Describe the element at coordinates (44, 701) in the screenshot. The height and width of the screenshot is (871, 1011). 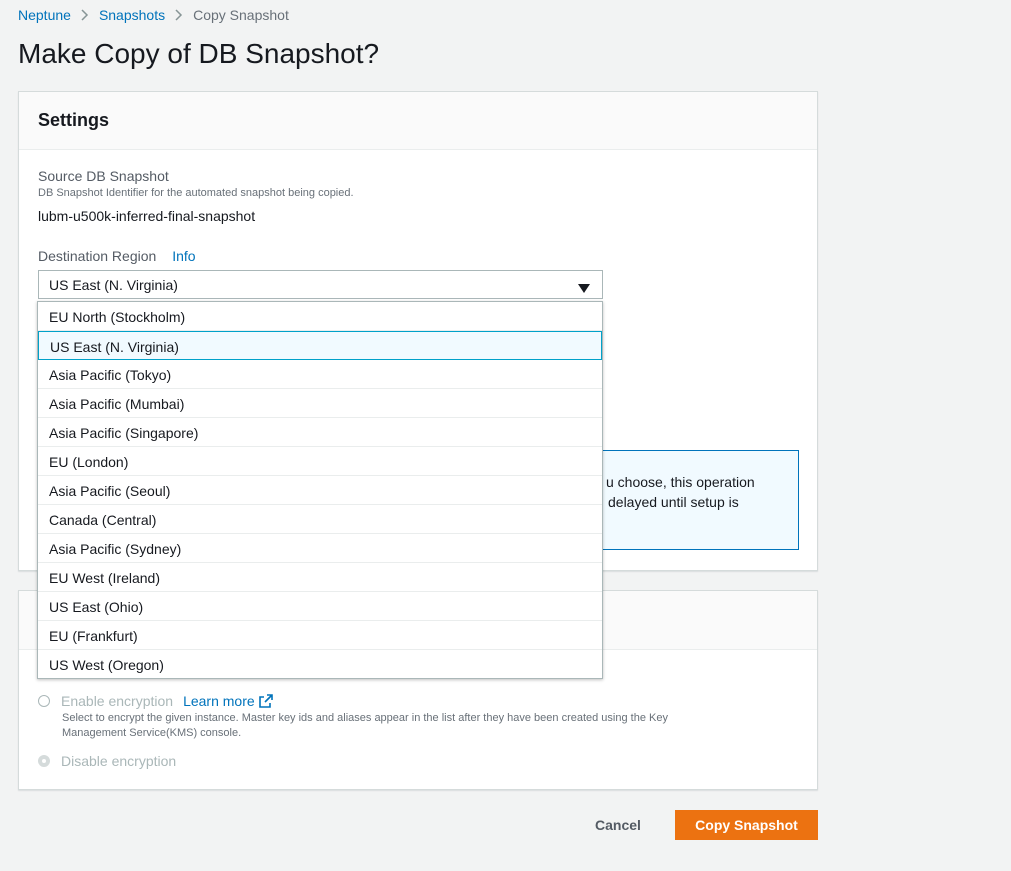
I see `enable-encryption-radio` at that location.